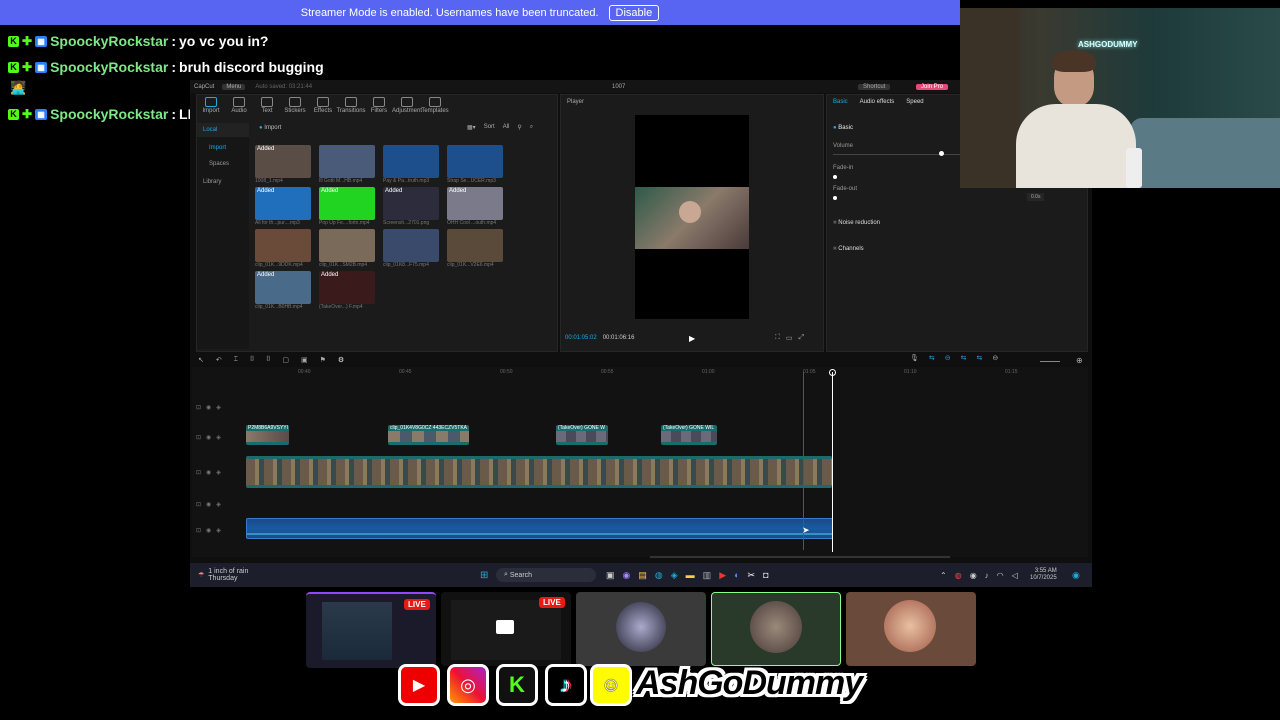 Image resolution: width=1280 pixels, height=720 pixels. What do you see at coordinates (415, 206) in the screenshot?
I see `media-item: Added Screensh...2701.png` at bounding box center [415, 206].